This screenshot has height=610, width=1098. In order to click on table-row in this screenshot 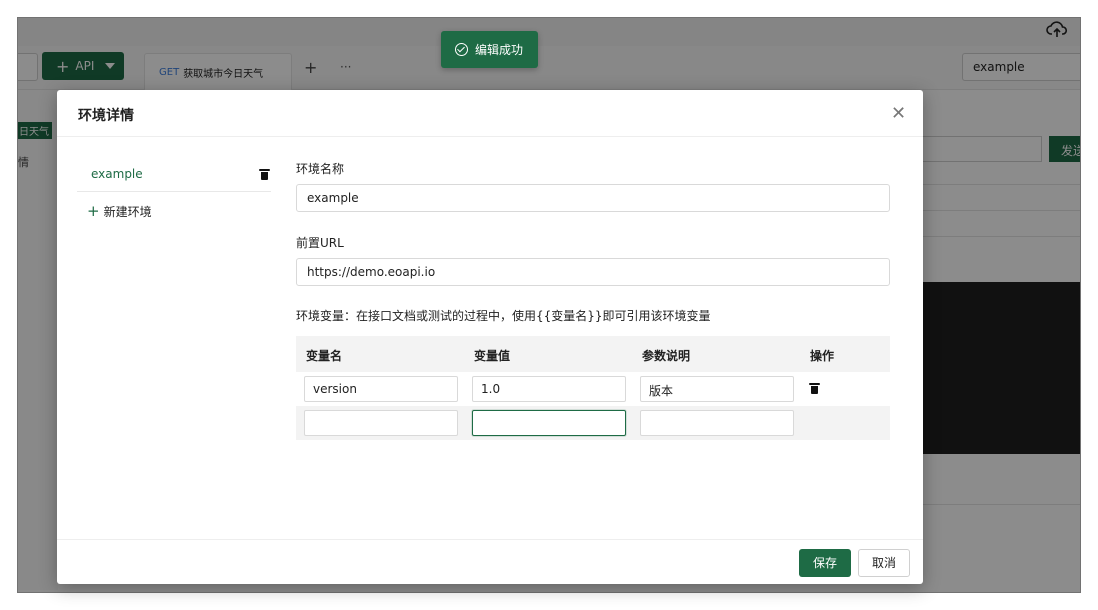, I will do `click(593, 423)`.